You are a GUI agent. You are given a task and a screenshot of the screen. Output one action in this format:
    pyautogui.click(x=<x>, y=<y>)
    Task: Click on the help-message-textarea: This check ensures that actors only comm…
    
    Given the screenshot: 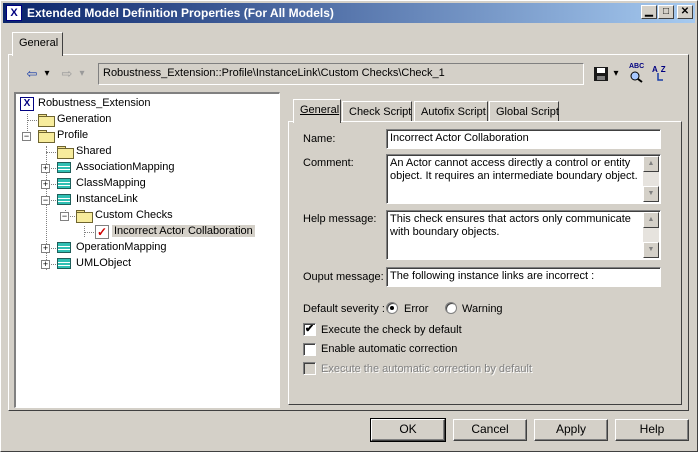 What is the action you would take?
    pyautogui.click(x=523, y=235)
    